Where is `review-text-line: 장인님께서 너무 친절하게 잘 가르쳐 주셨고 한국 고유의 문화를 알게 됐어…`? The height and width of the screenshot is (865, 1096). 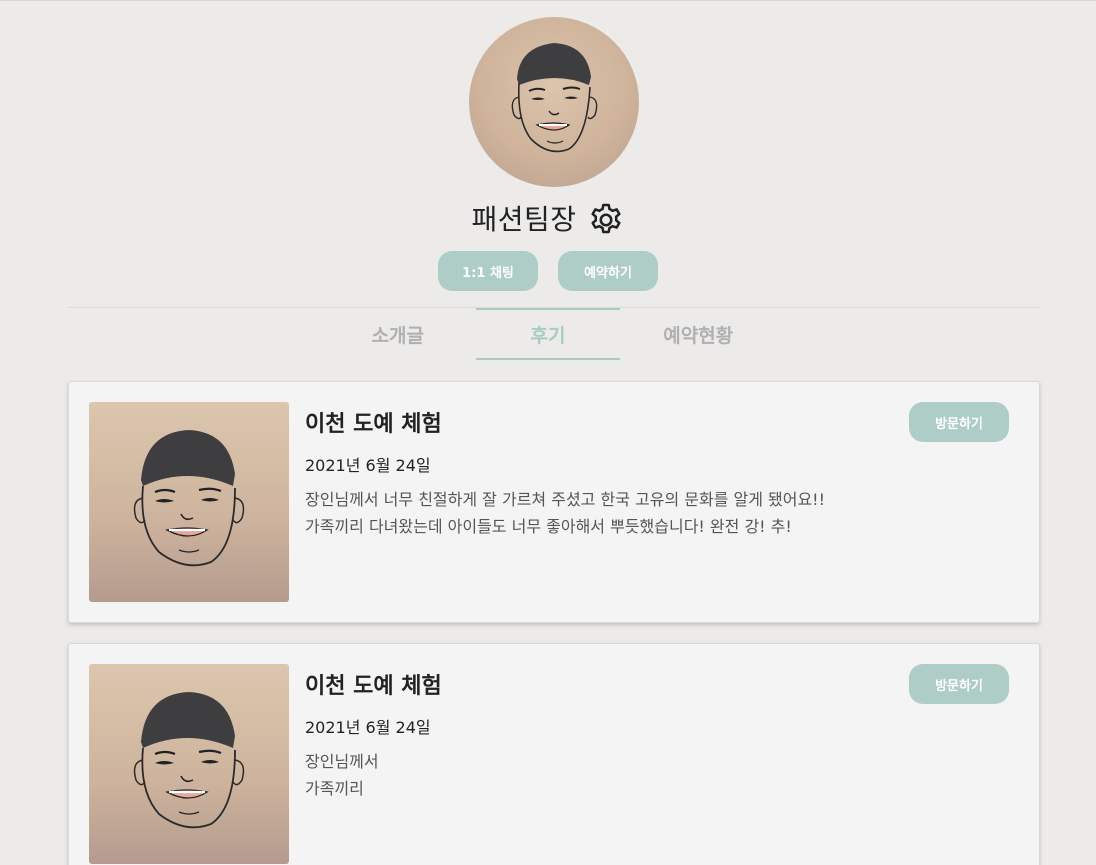
review-text-line: 장인님께서 너무 친절하게 잘 가르쳐 주셨고 한국 고유의 문화를 알게 됐어… is located at coordinates (565, 499).